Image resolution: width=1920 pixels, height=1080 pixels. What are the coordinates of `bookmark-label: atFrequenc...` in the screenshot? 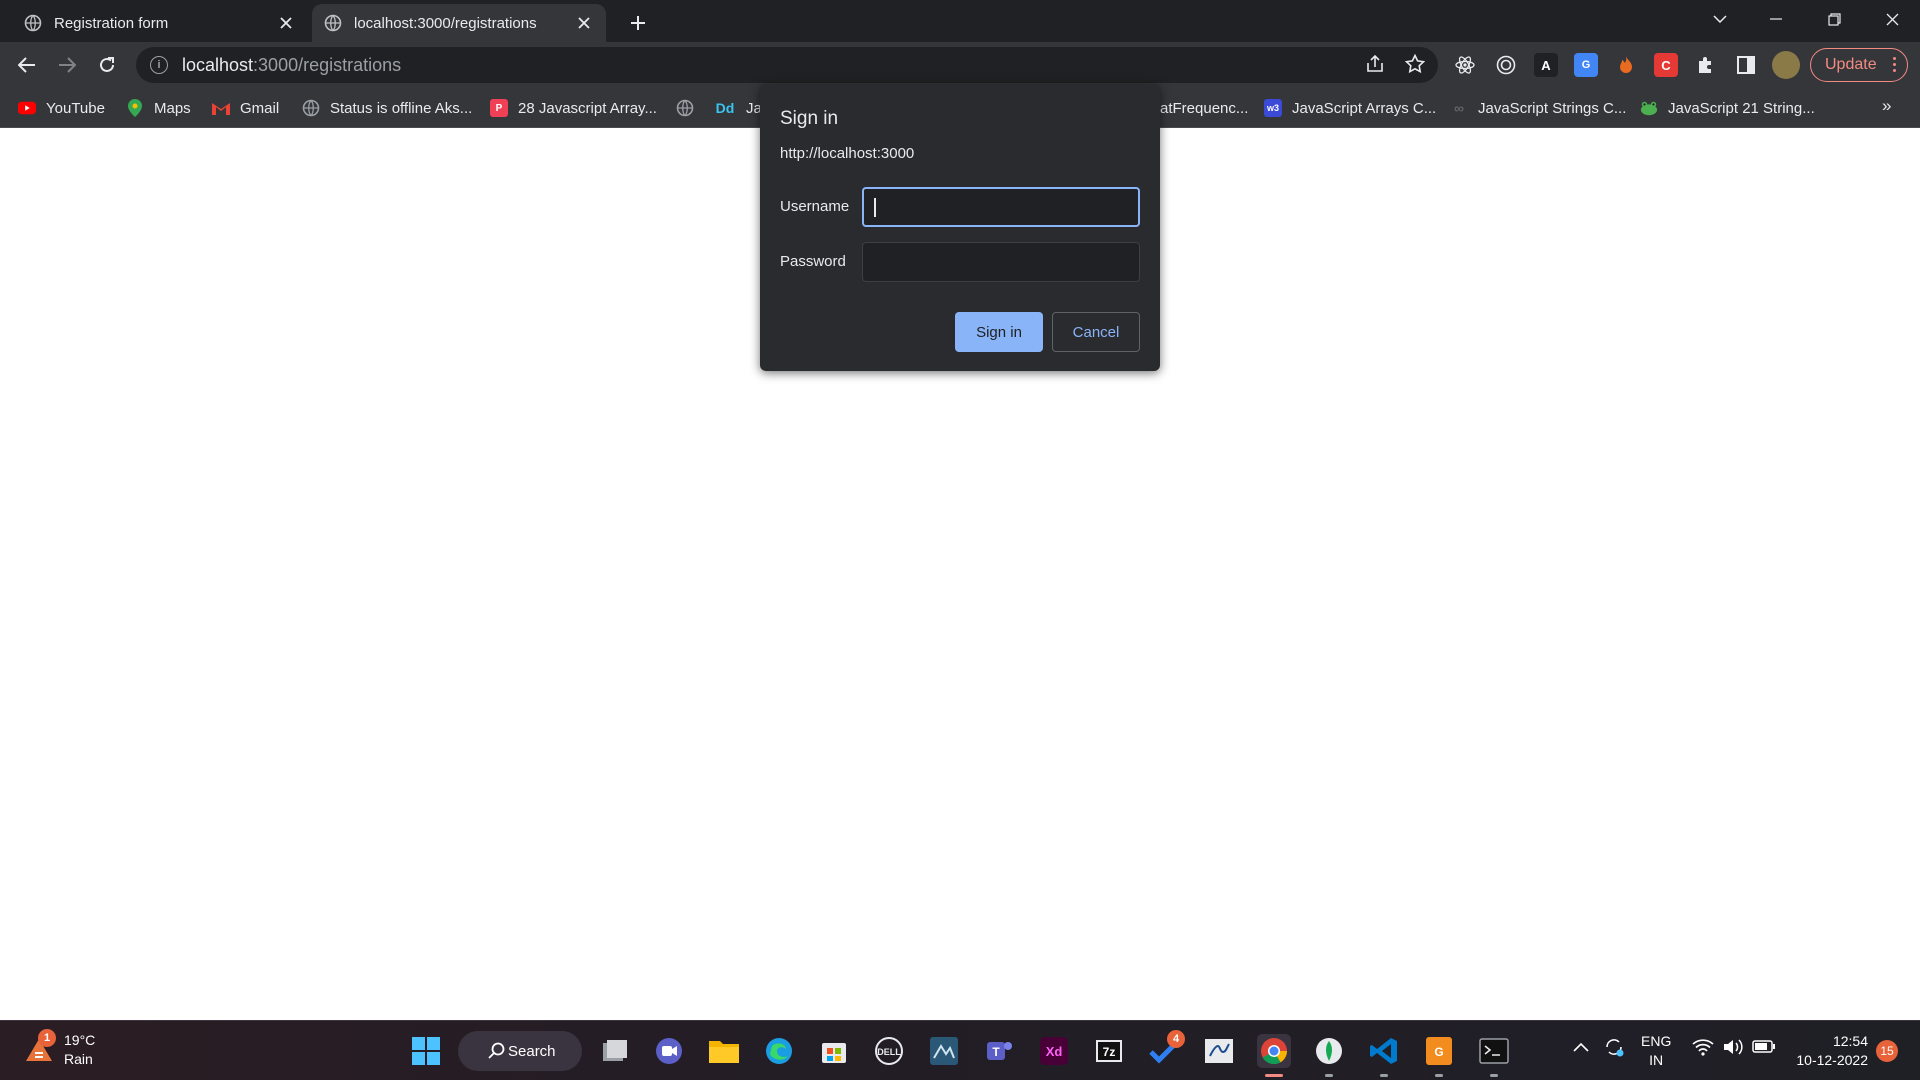 It's located at (1204, 108).